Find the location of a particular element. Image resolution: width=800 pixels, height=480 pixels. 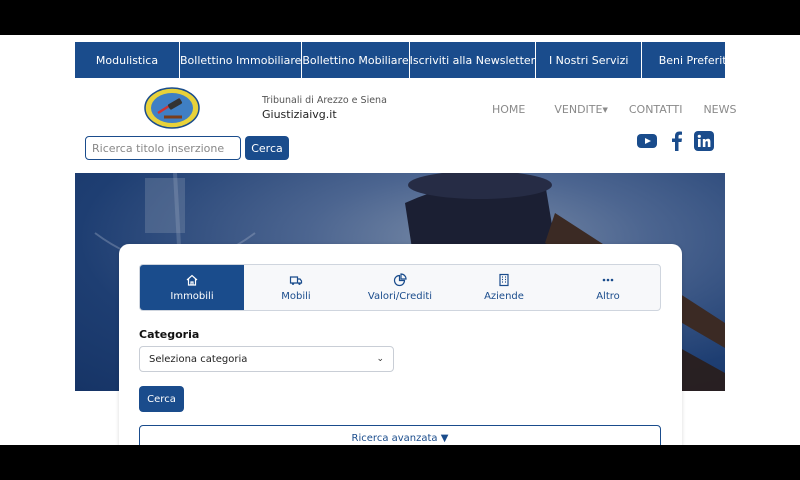

facebook-icon is located at coordinates (677, 141).